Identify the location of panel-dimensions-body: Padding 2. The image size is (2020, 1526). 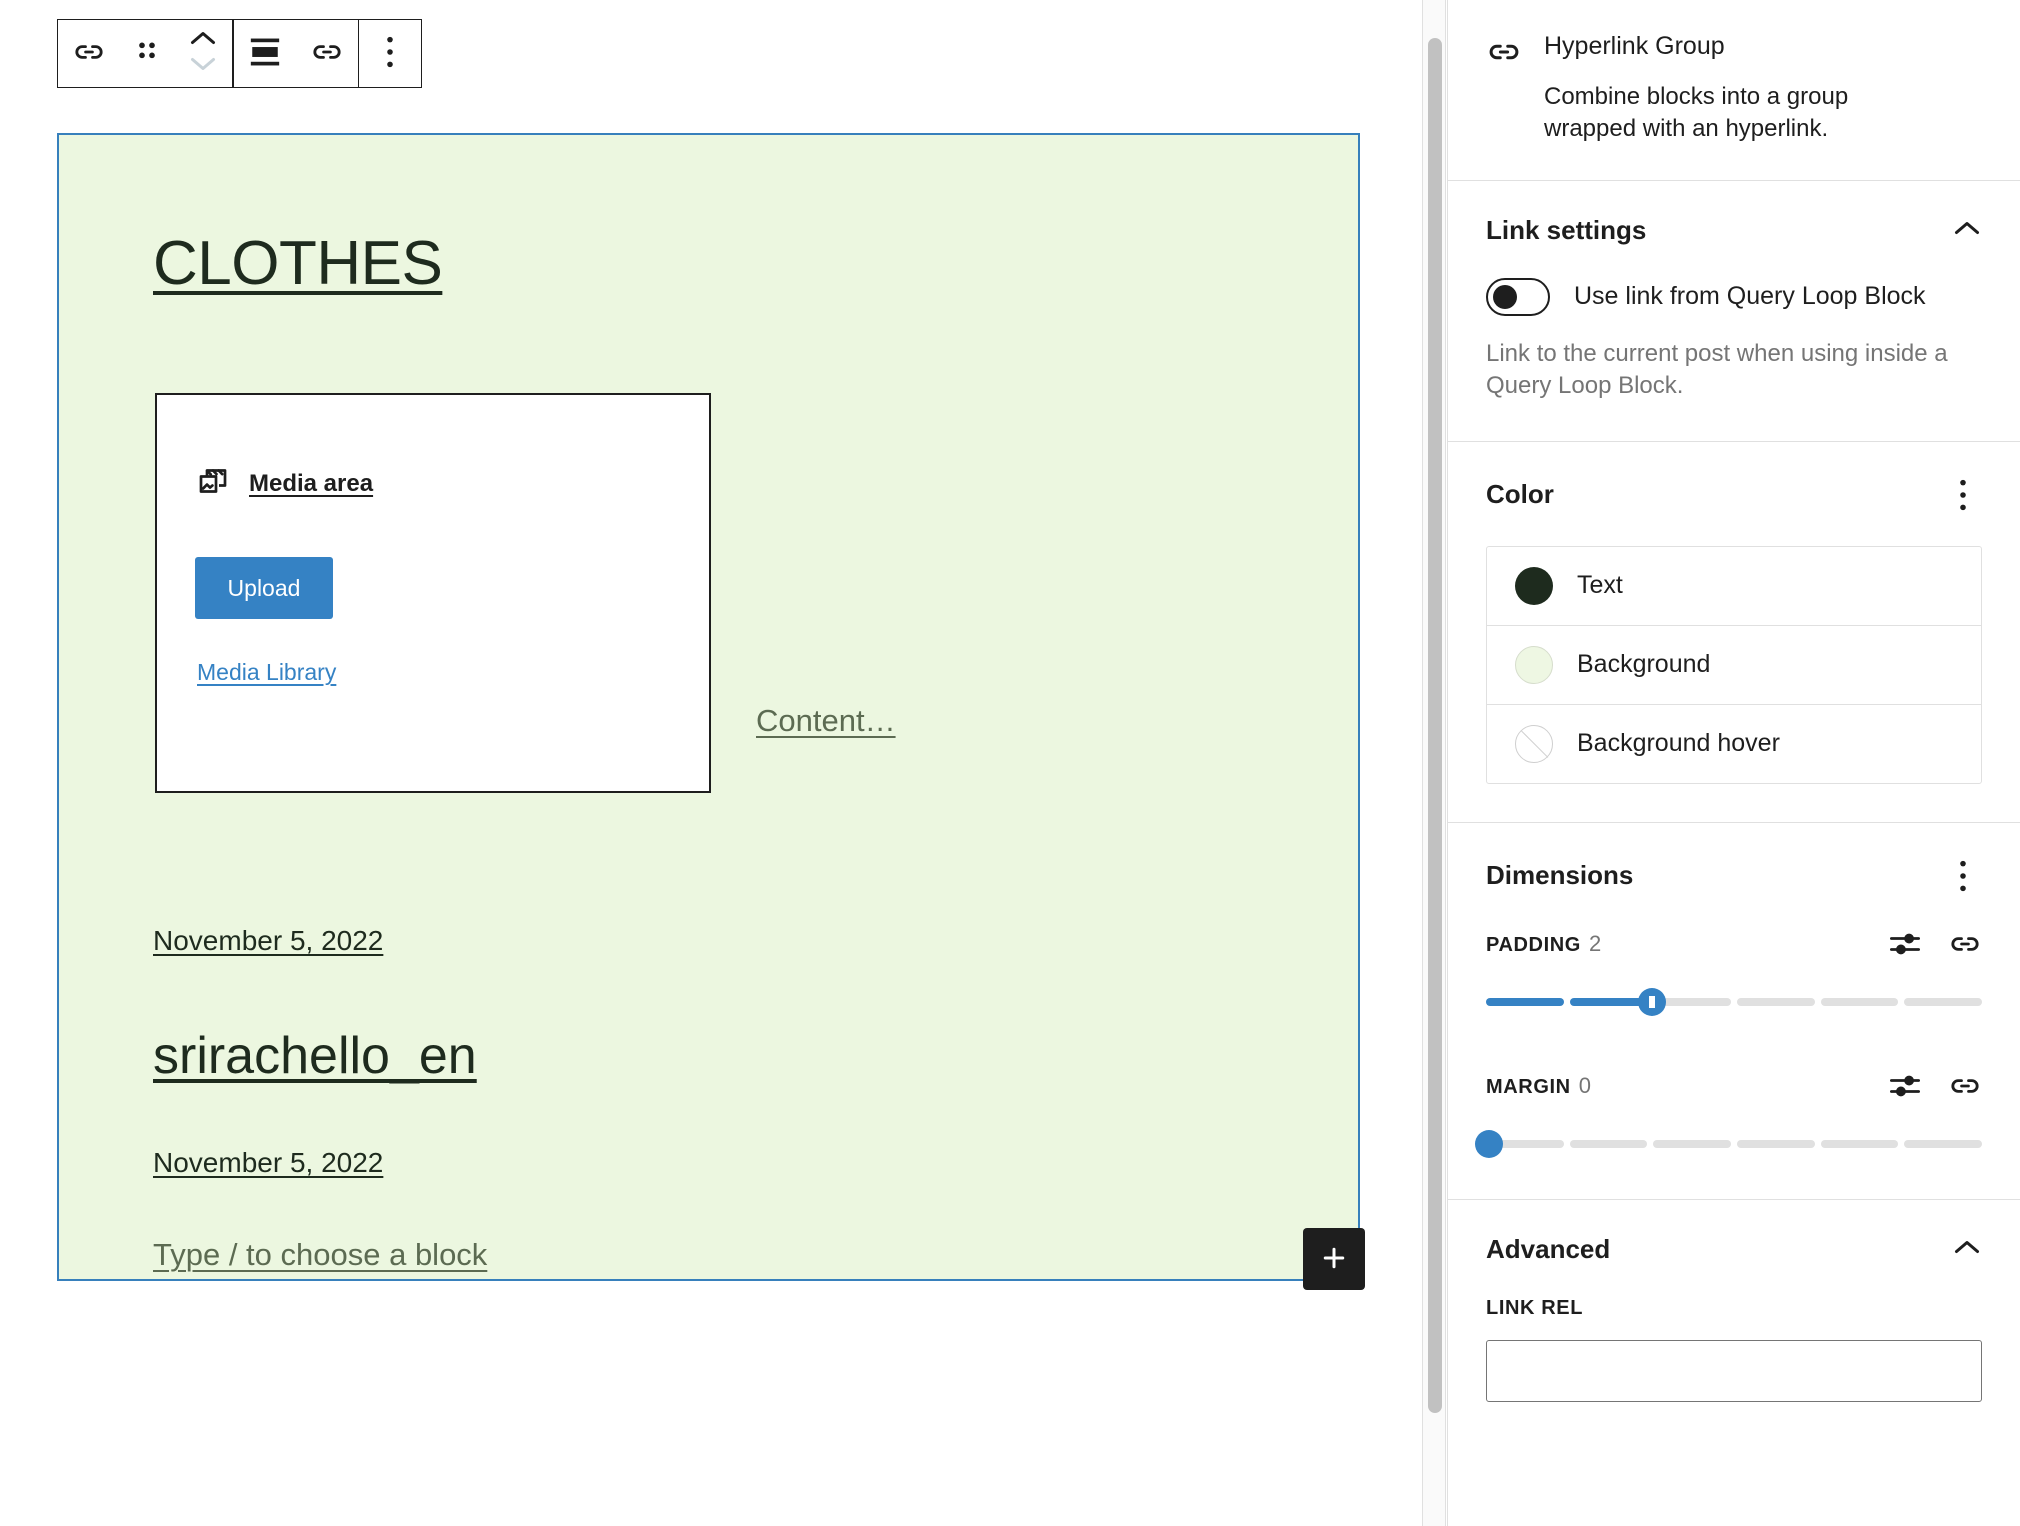
(1734, 1063).